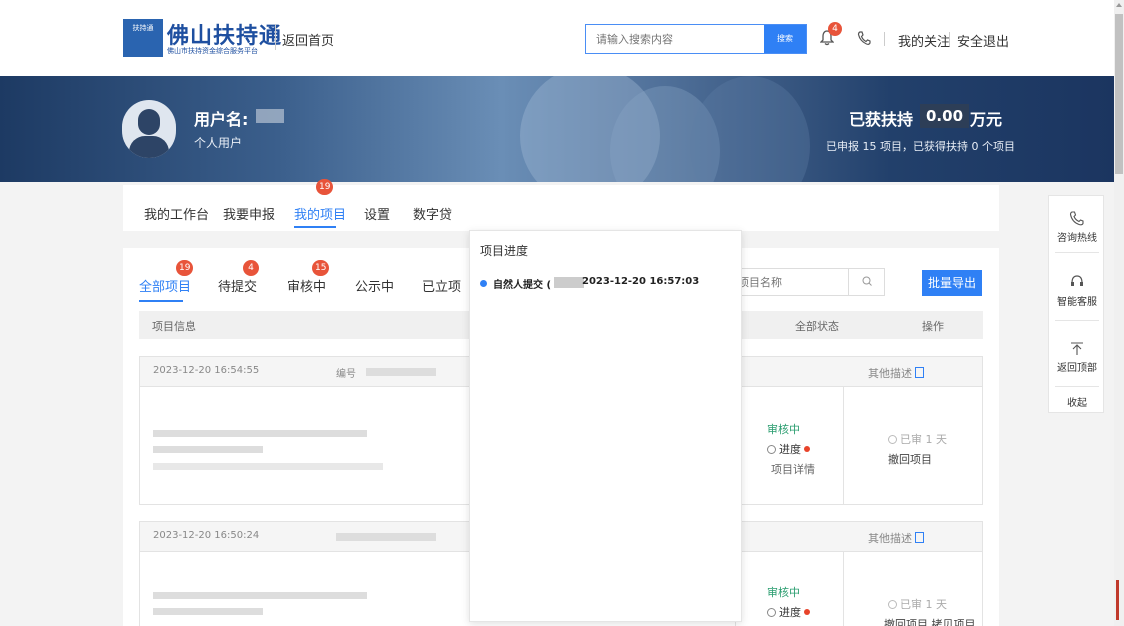 This screenshot has width=1124, height=626. I want to click on tab-workbench: 我的工作台, so click(176, 213).